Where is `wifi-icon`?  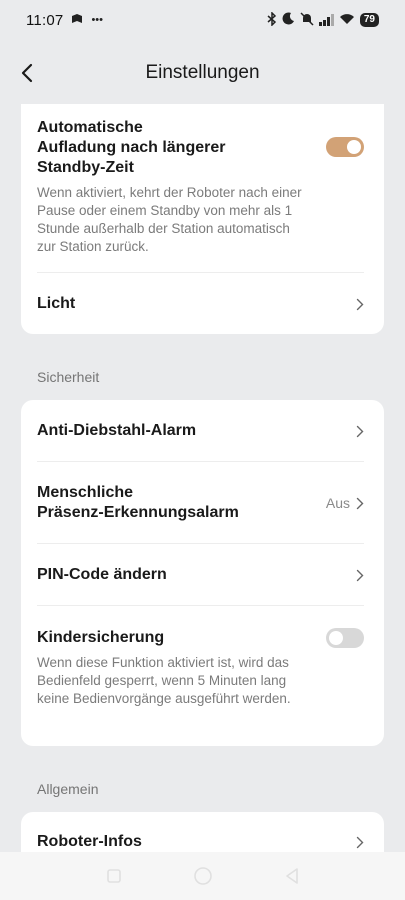
wifi-icon is located at coordinates (347, 20).